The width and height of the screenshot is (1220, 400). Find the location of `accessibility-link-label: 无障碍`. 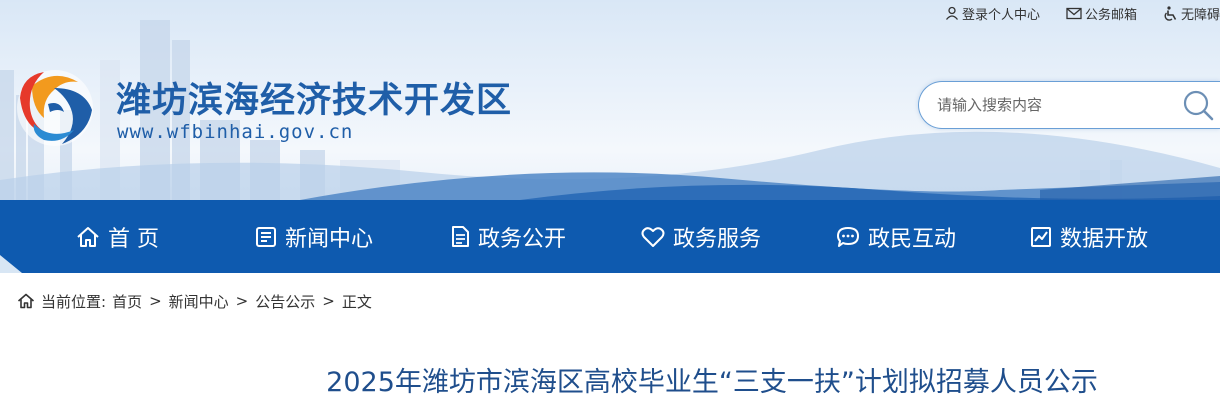

accessibility-link-label: 无障碍 is located at coordinates (1200, 15).